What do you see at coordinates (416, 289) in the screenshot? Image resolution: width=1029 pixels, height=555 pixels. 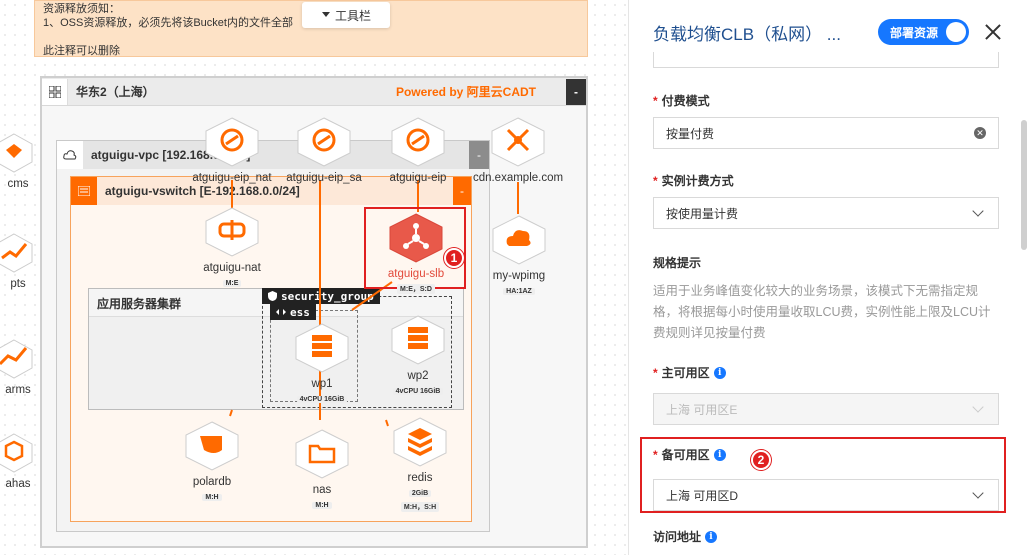 I see `slb-tag: M:E，S:D` at bounding box center [416, 289].